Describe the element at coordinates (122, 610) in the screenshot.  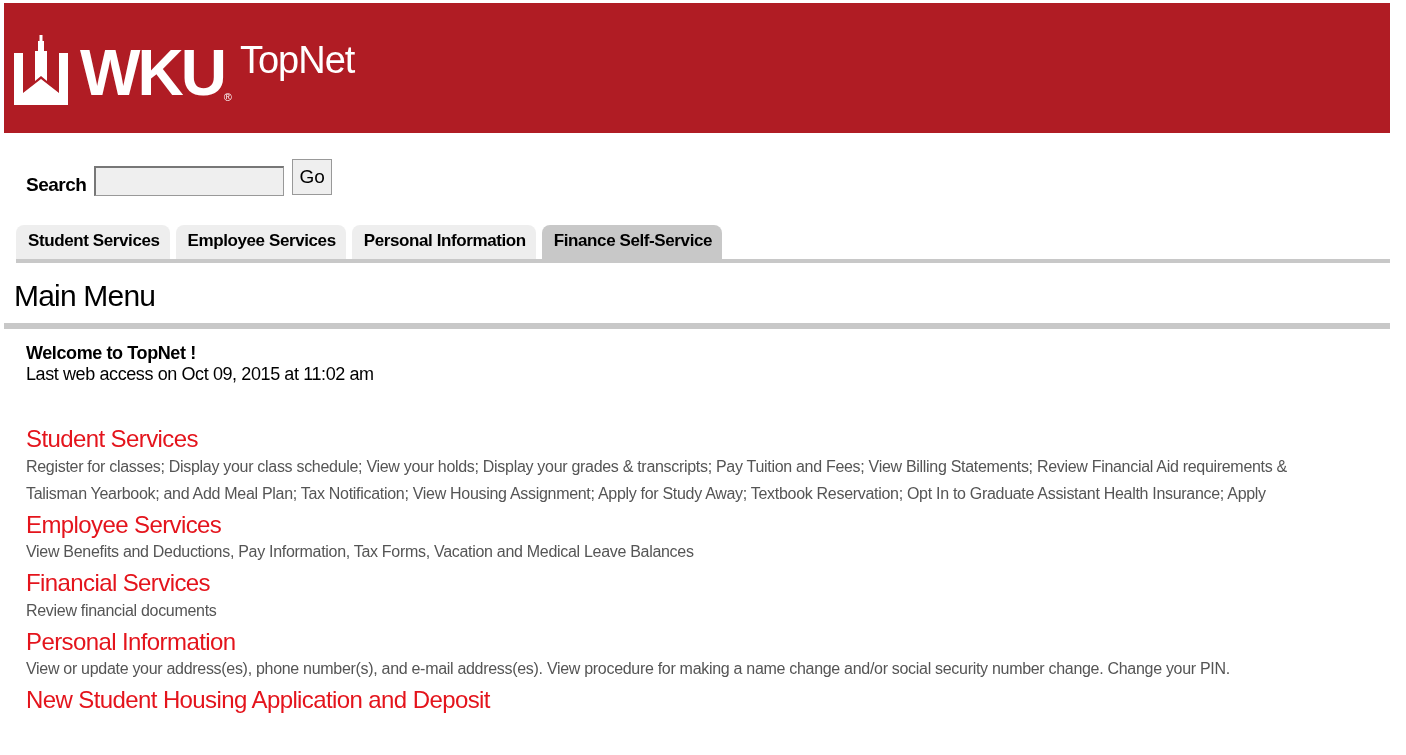
I see `menu-description: Review financial documents` at that location.